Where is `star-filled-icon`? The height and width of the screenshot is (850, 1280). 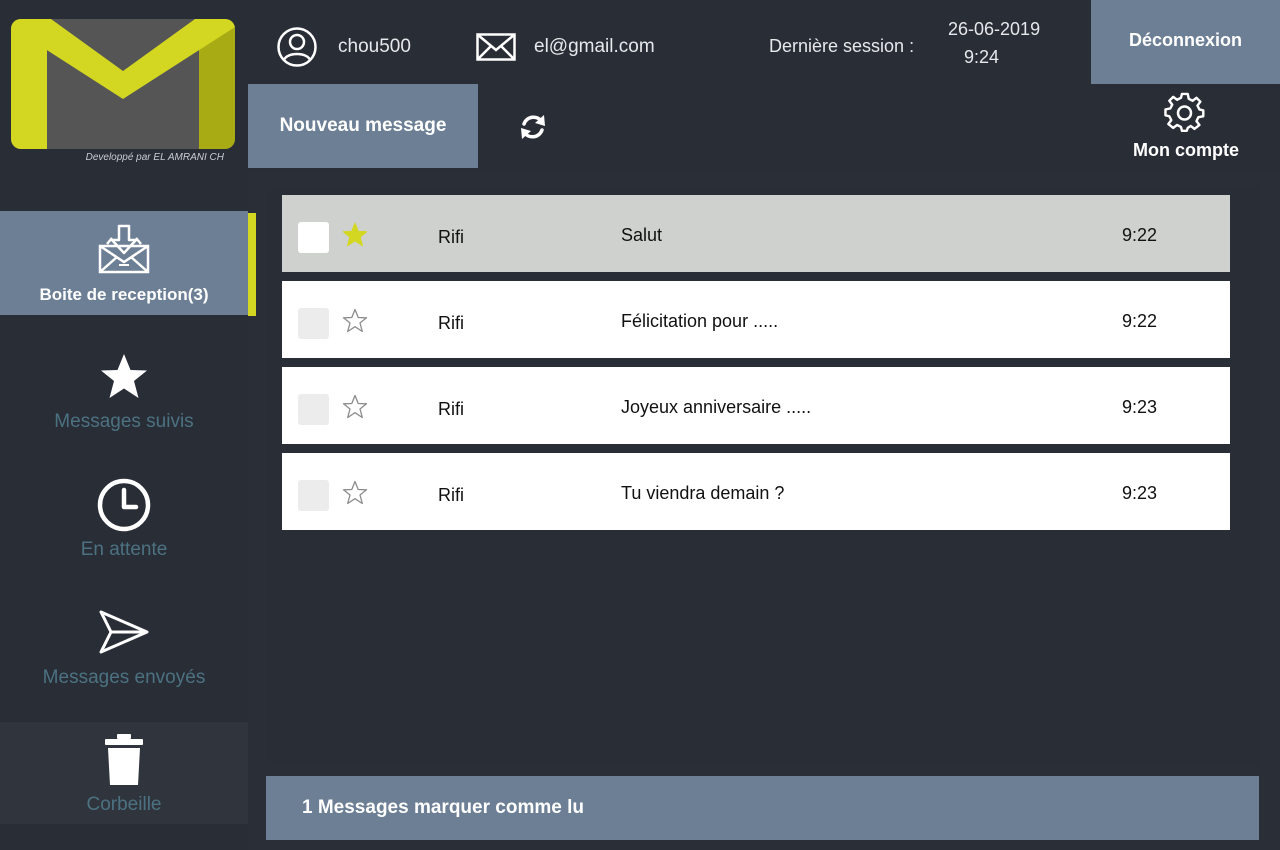
star-filled-icon is located at coordinates (355, 237).